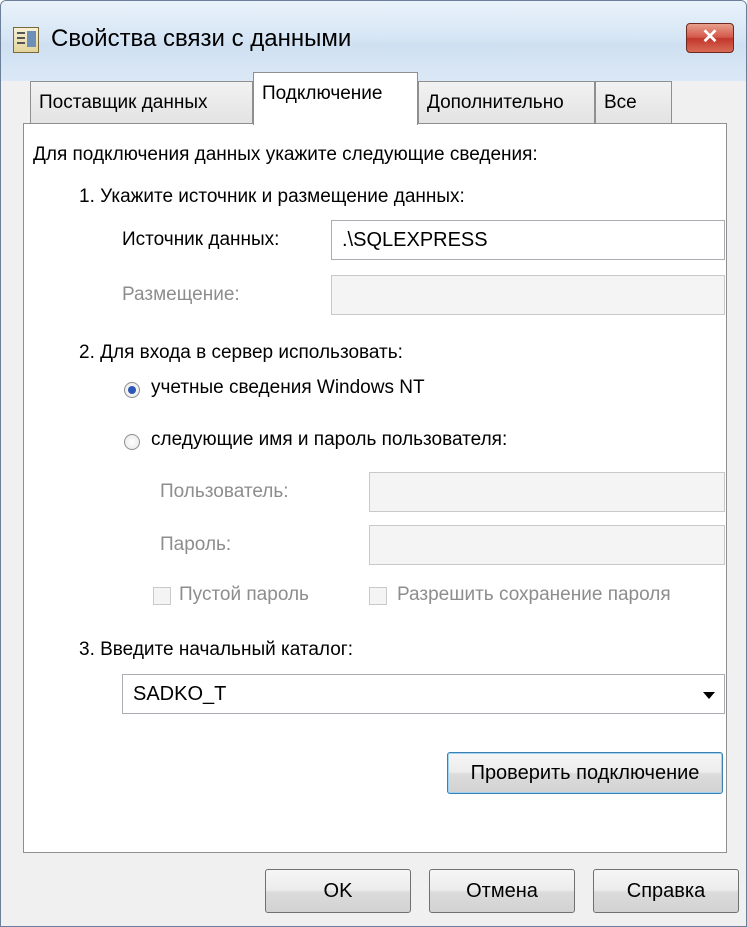 This screenshot has height=927, width=747. I want to click on source-label: Источник данных:, so click(201, 239).